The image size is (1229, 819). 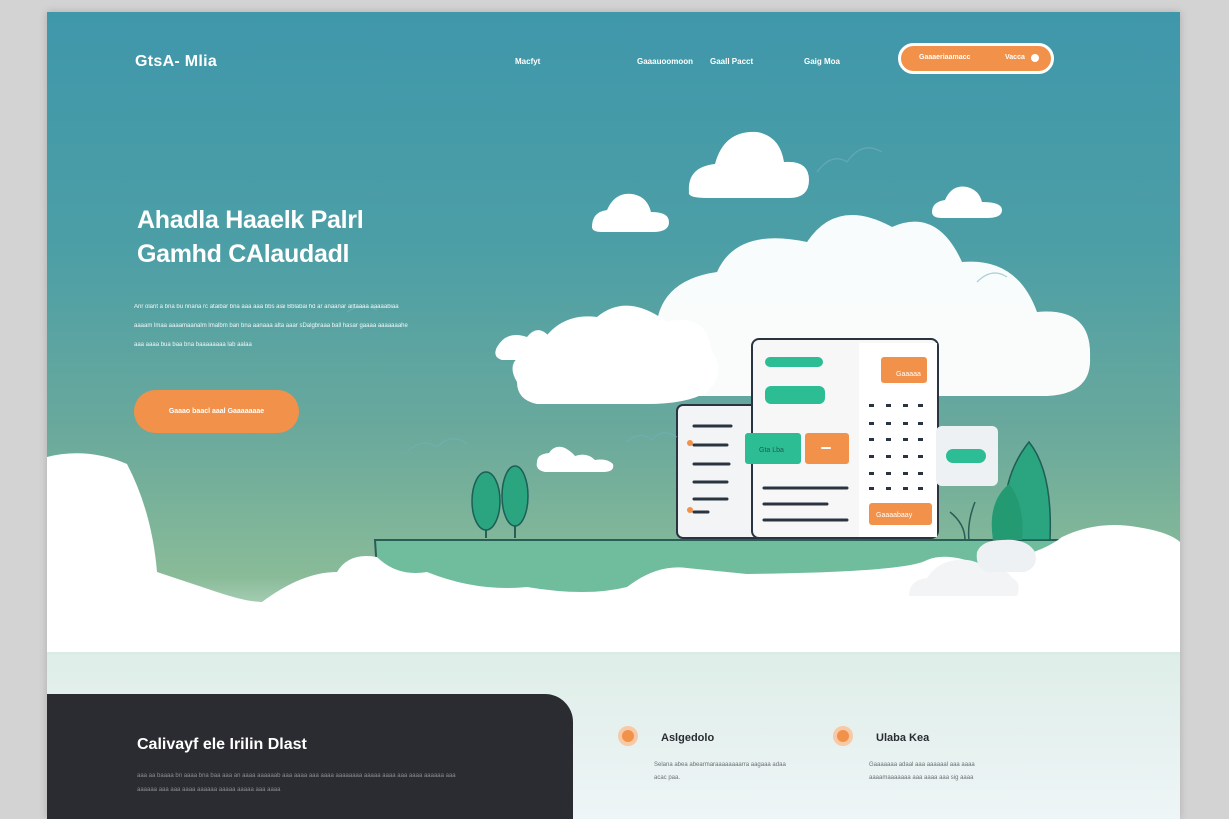 What do you see at coordinates (250, 220) in the screenshot?
I see `hero-title-line1: Ahadla Haaelk Palrl` at bounding box center [250, 220].